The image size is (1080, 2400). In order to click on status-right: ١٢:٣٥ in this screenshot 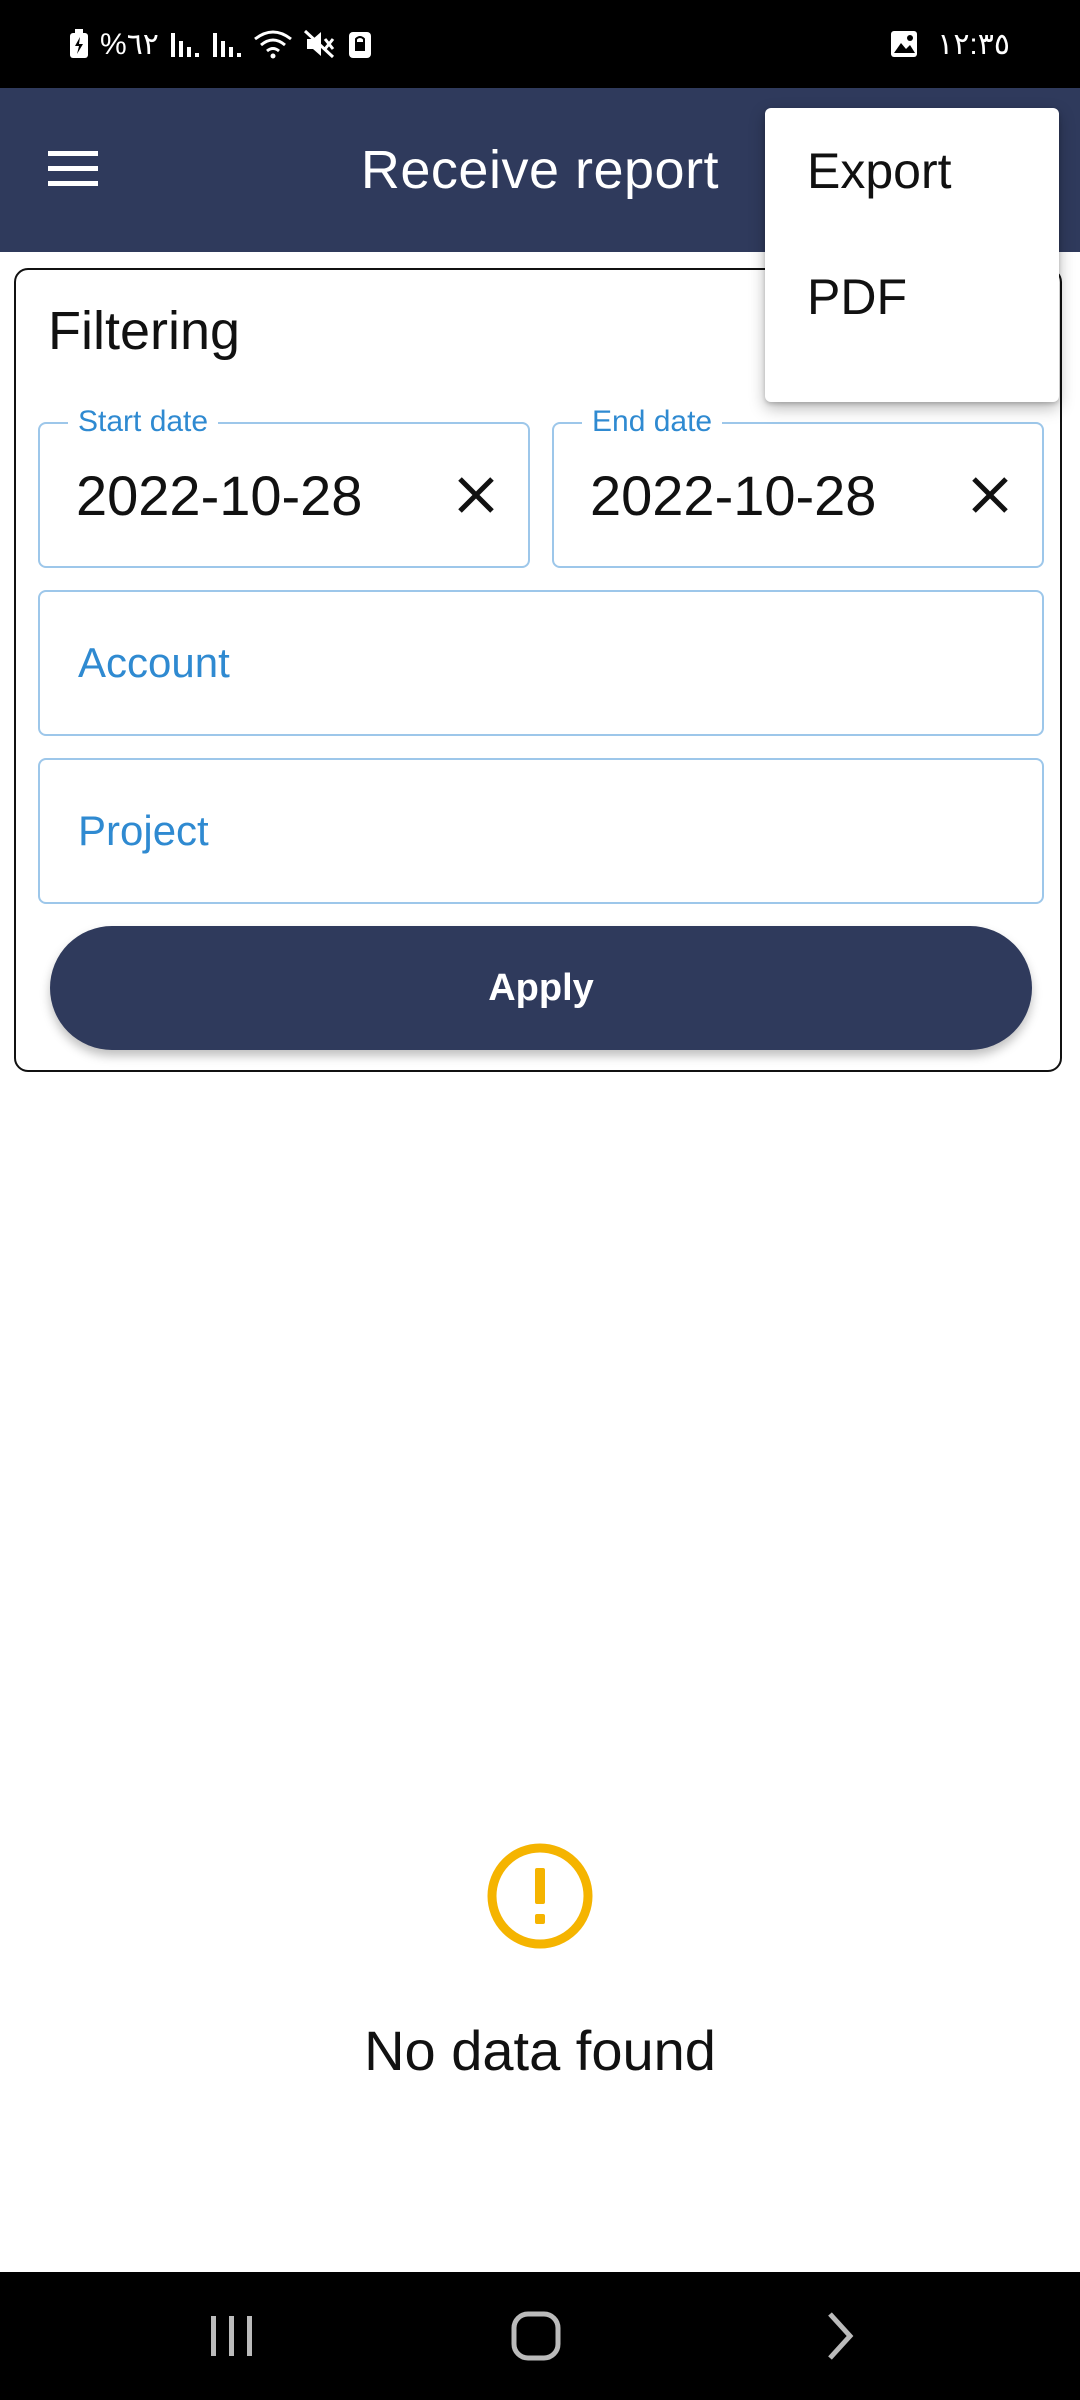, I will do `click(949, 44)`.